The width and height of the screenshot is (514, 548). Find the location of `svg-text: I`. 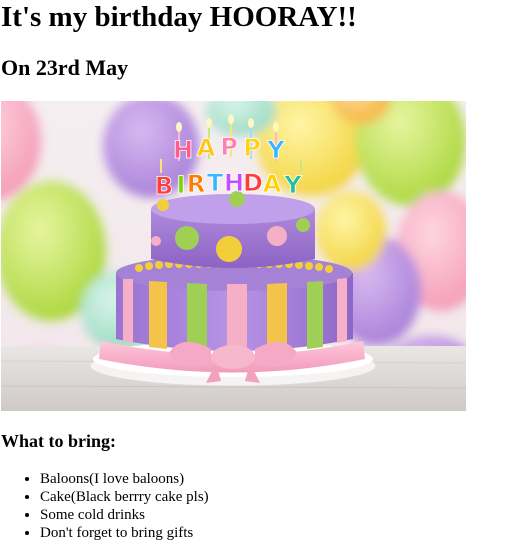

svg-text: I is located at coordinates (181, 185).